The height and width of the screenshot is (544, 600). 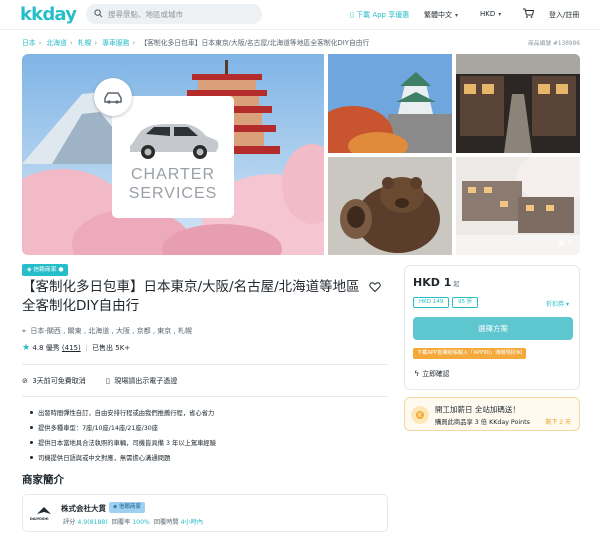 I want to click on cancel-clock-icon: ⊘, so click(x=25, y=381).